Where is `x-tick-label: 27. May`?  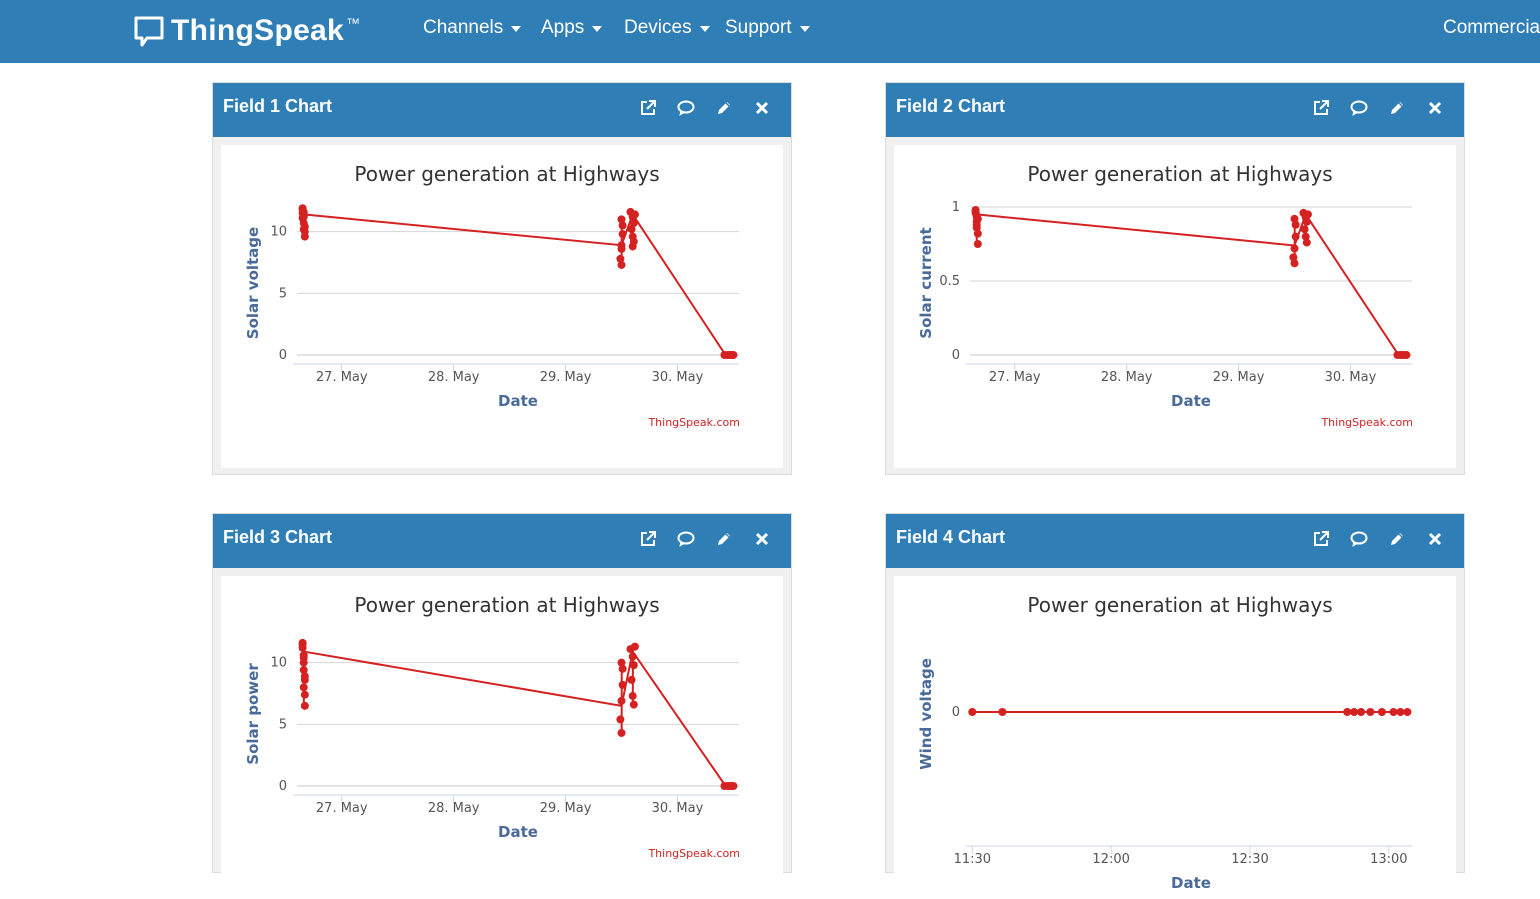 x-tick-label: 27. May is located at coordinates (1015, 377).